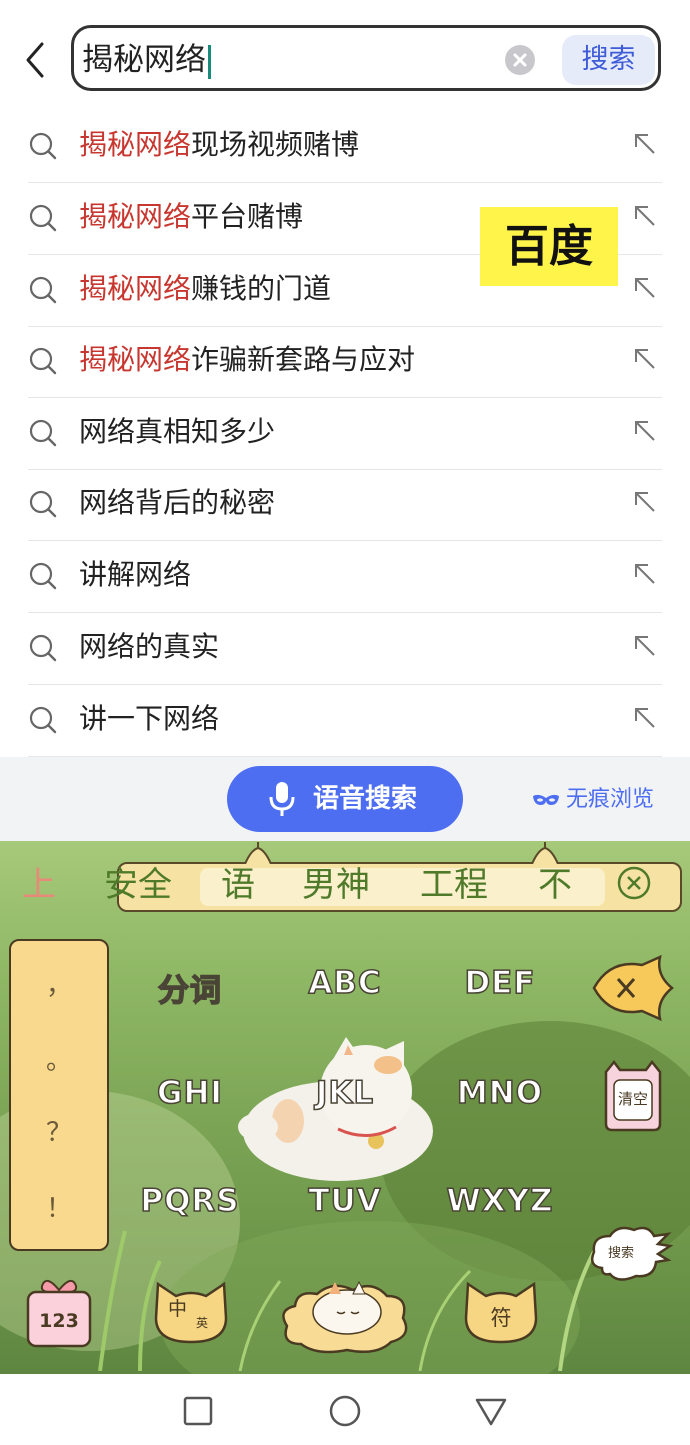 Image resolution: width=690 pixels, height=1445 pixels. Describe the element at coordinates (608, 60) in the screenshot. I see `search-button: 搜索` at that location.